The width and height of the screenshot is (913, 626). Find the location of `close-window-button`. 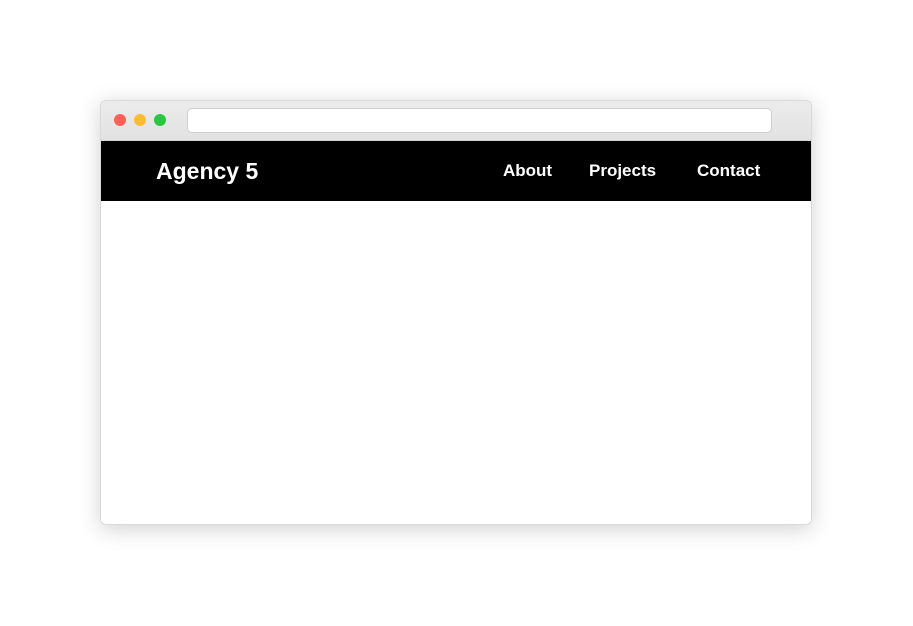

close-window-button is located at coordinates (120, 120).